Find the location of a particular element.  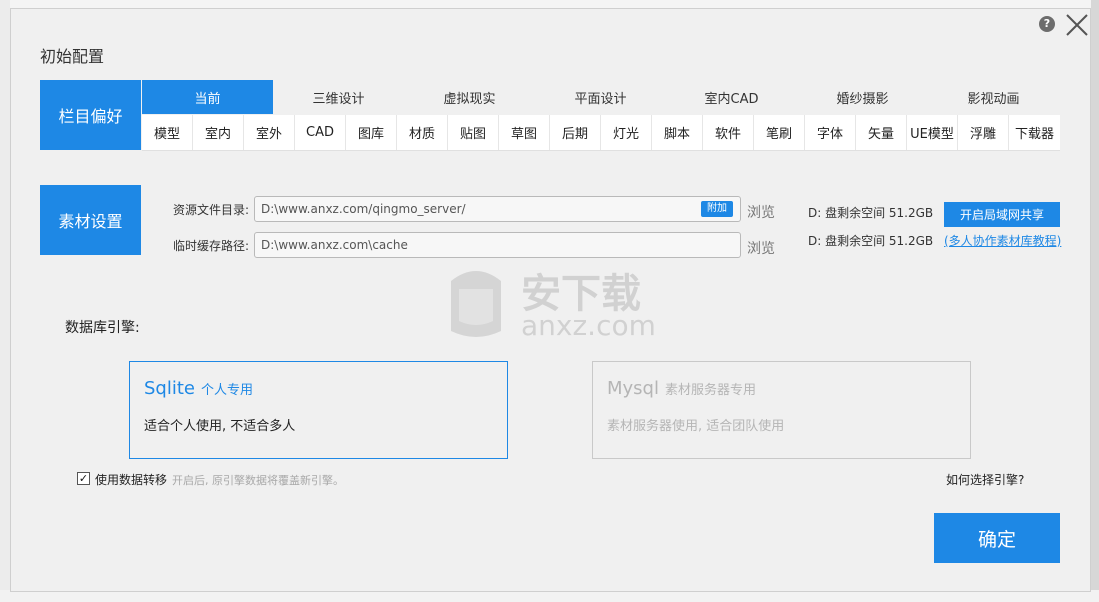

mysql-subtitle: 素材服务器专用 is located at coordinates (711, 390).